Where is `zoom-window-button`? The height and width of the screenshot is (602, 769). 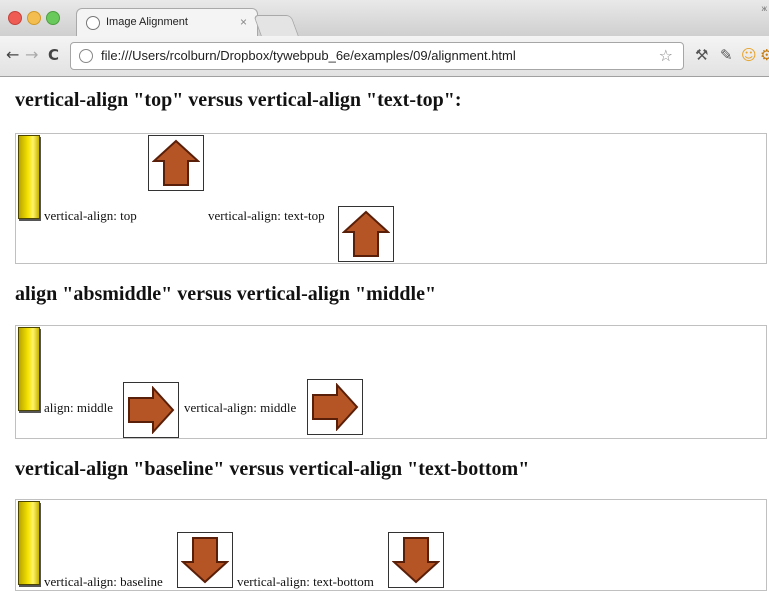 zoom-window-button is located at coordinates (53, 18).